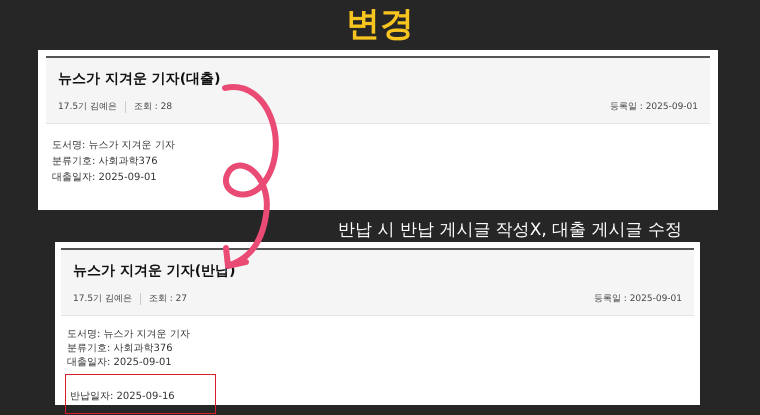 The width and height of the screenshot is (760, 415). What do you see at coordinates (168, 299) in the screenshot?
I see `view-count: 조회 : 27` at bounding box center [168, 299].